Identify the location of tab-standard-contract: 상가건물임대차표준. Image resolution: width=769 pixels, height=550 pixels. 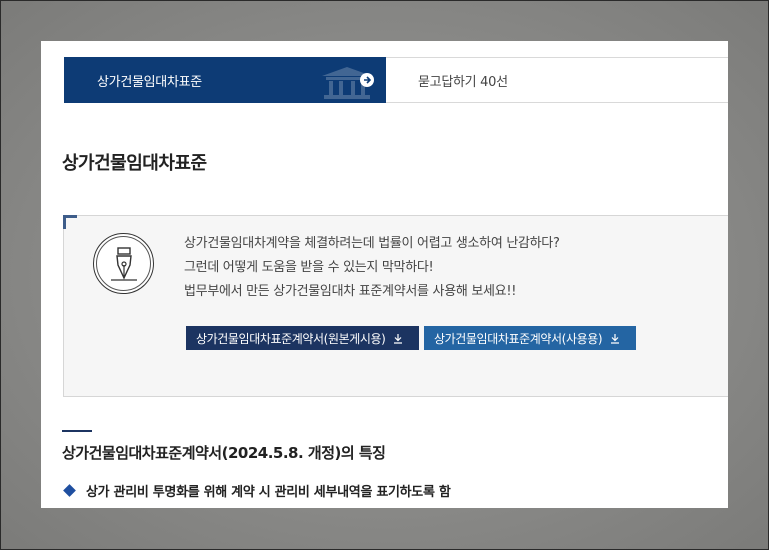
(225, 80).